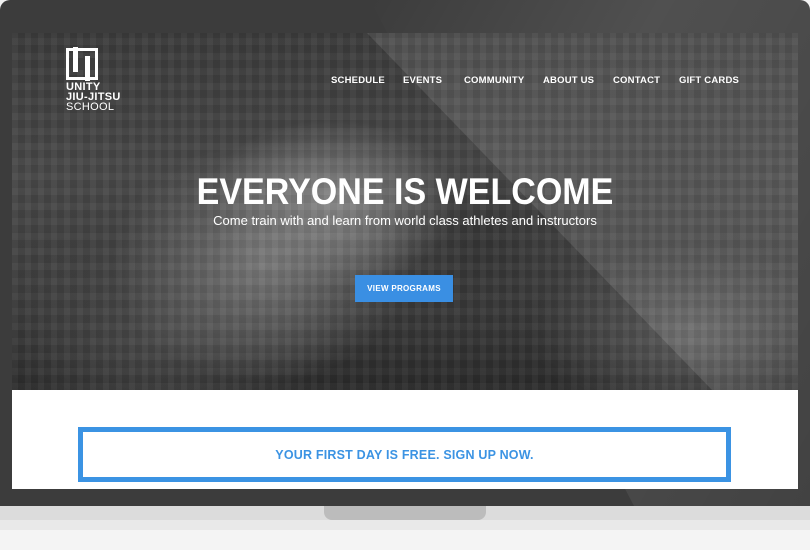  I want to click on laptop-notch, so click(405, 513).